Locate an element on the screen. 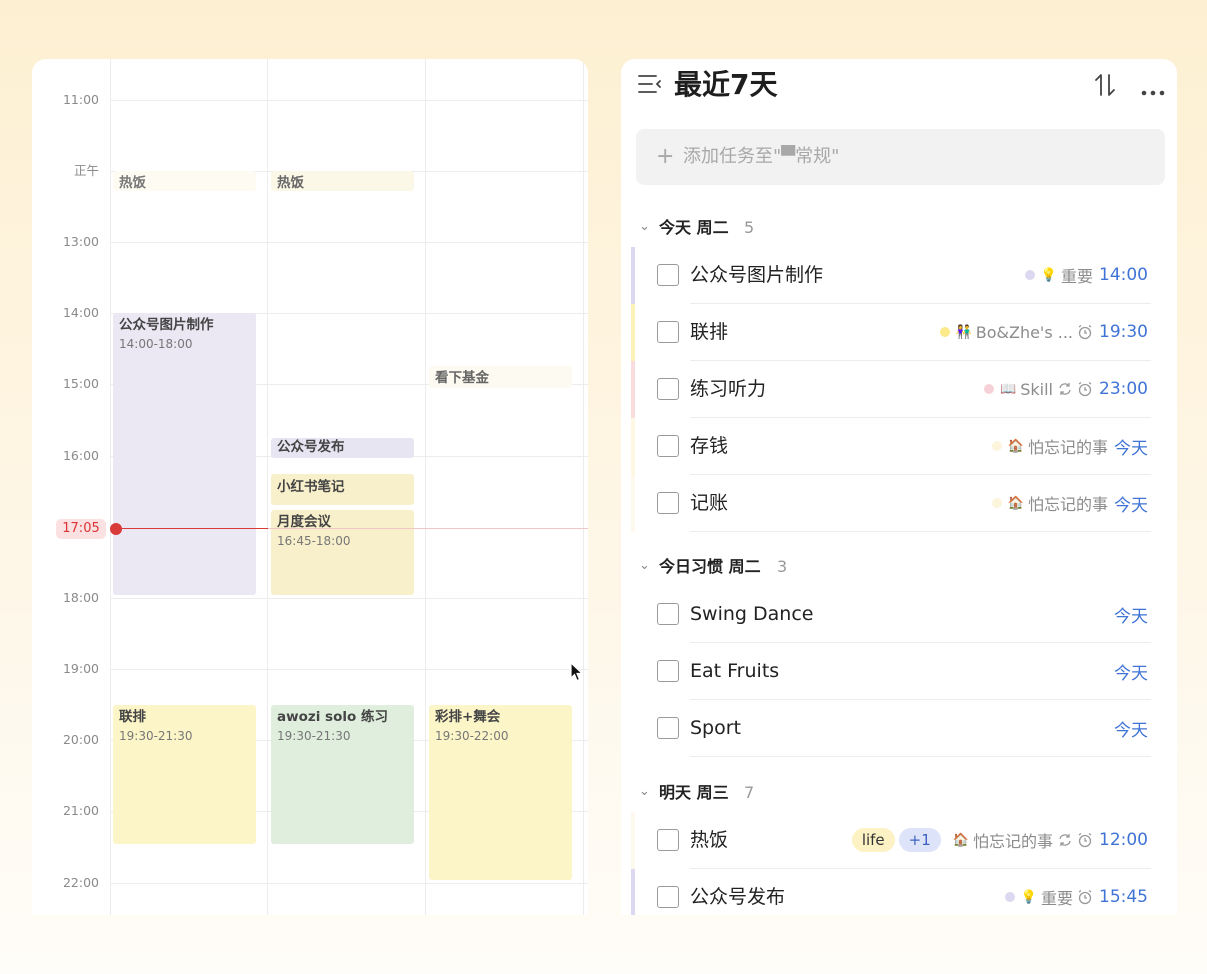  task-row: Swing Dance 今天 is located at coordinates (899, 614).